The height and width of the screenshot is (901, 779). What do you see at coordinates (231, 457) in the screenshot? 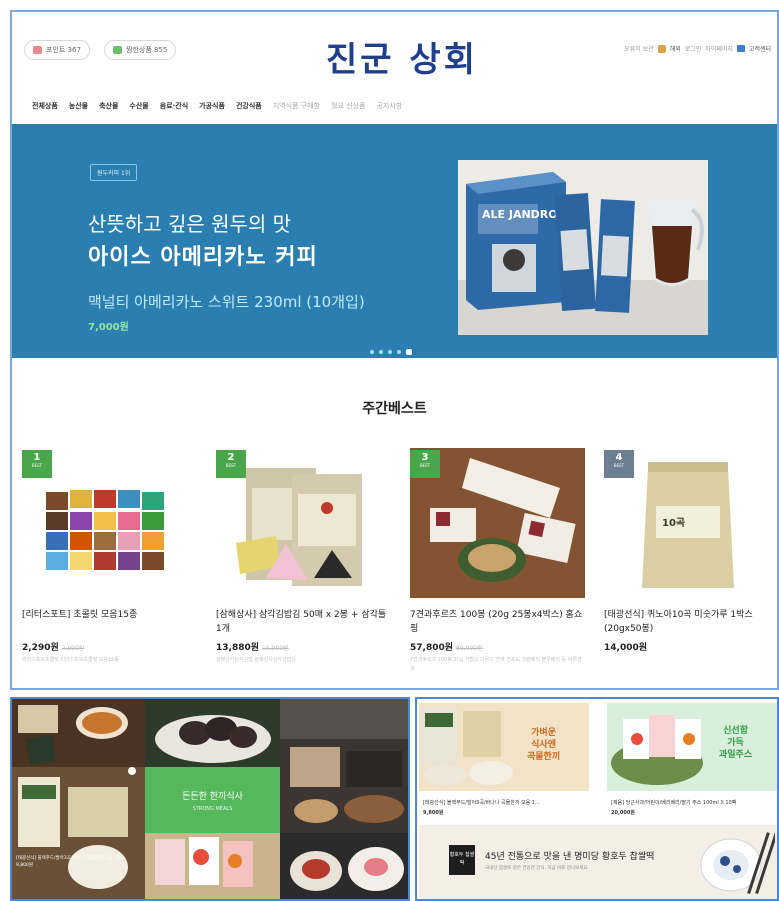
I see `rank-number: 2` at bounding box center [231, 457].